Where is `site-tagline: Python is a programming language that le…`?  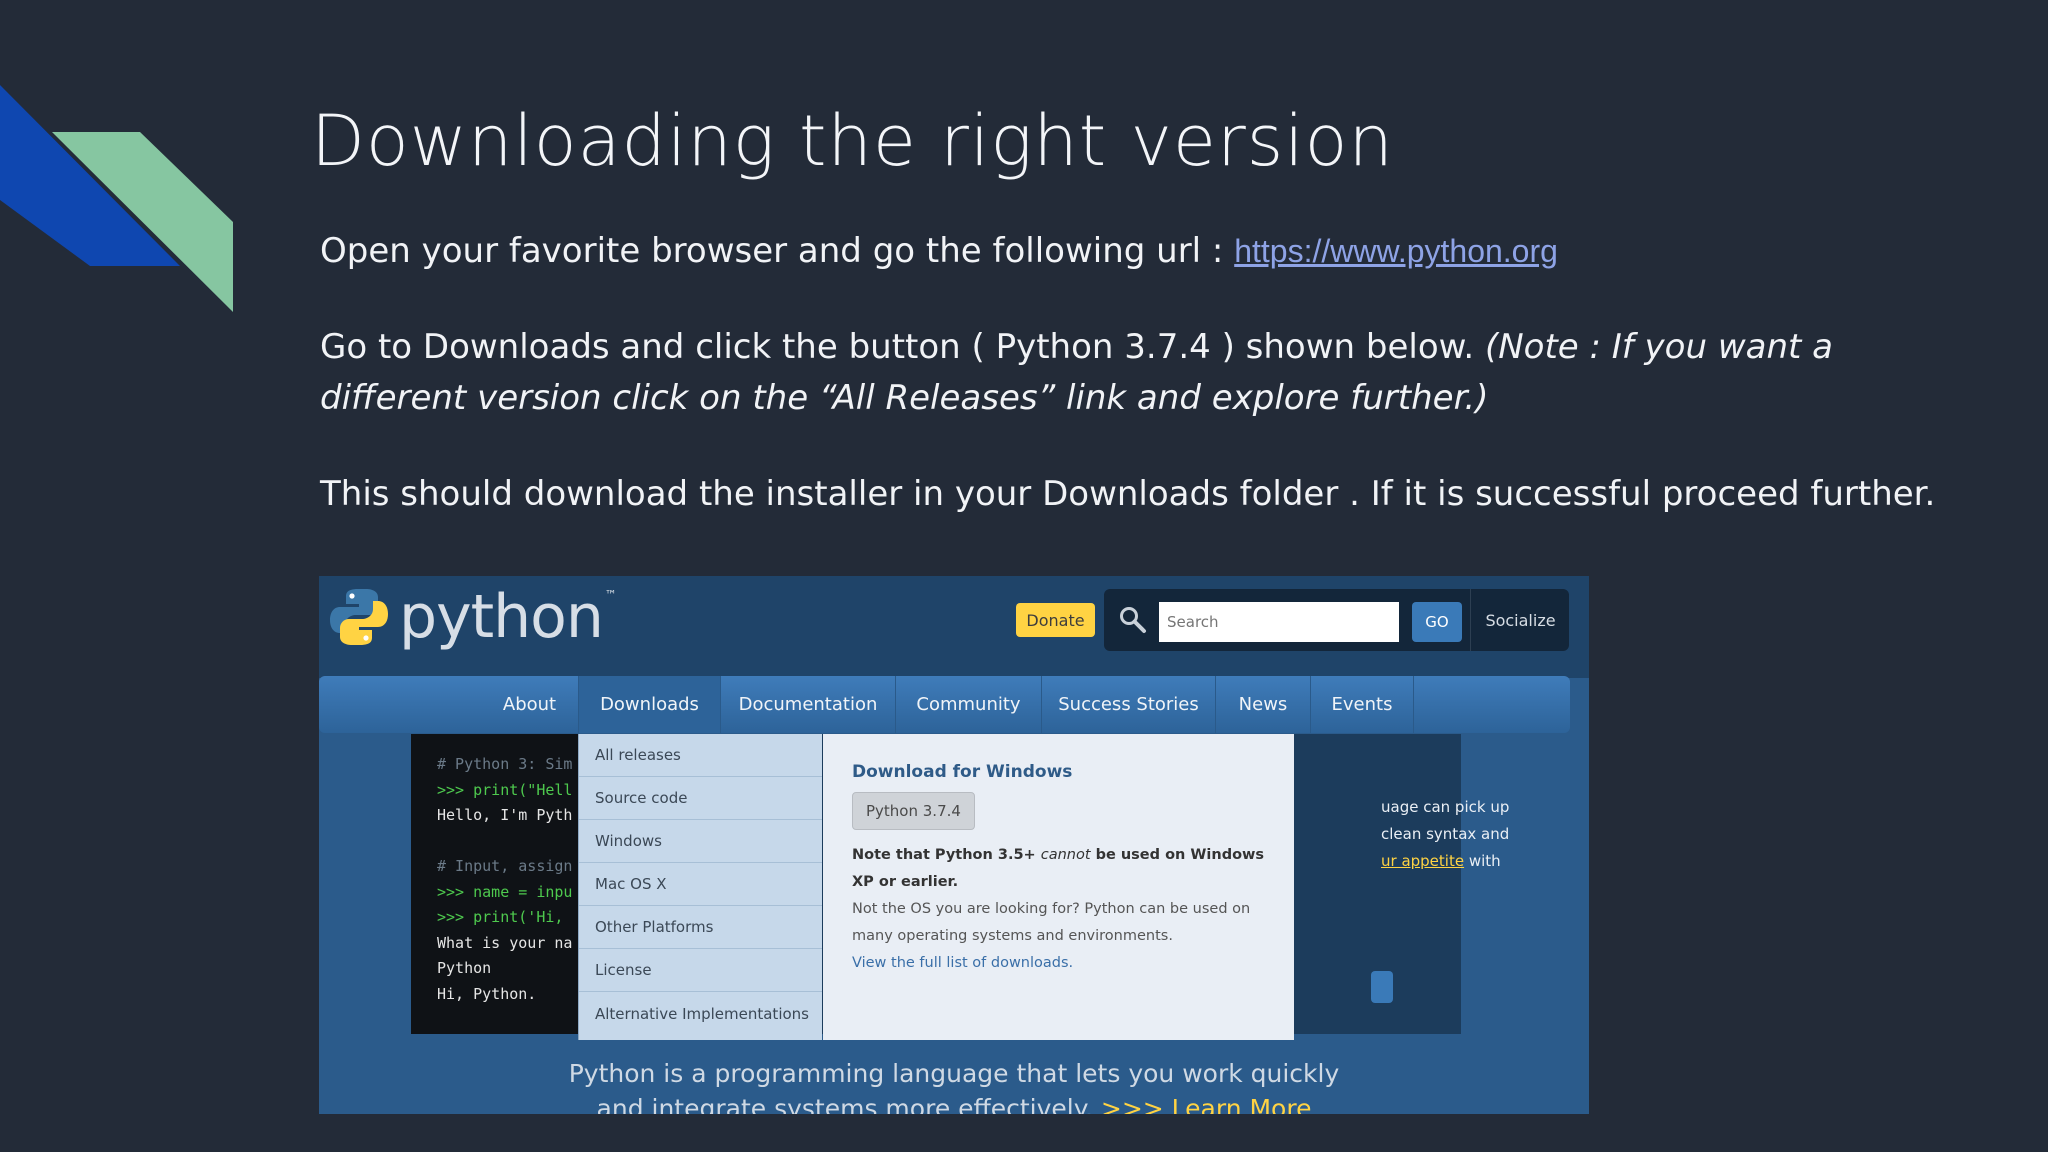
site-tagline: Python is a programming language that le… is located at coordinates (954, 1085).